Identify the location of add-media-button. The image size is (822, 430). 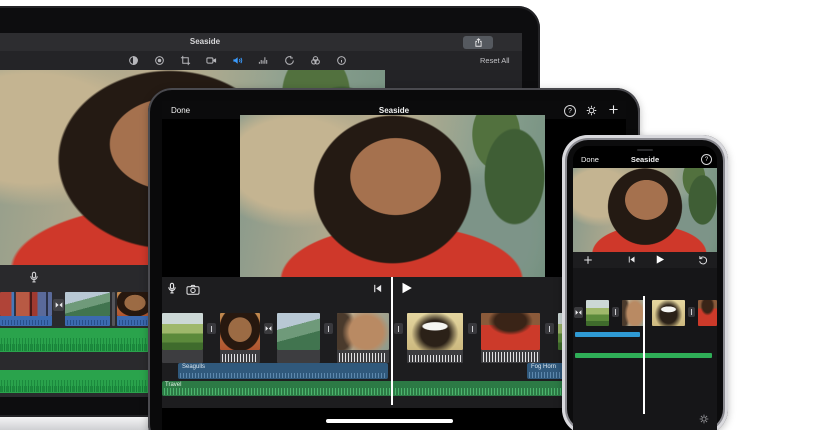
(613, 109).